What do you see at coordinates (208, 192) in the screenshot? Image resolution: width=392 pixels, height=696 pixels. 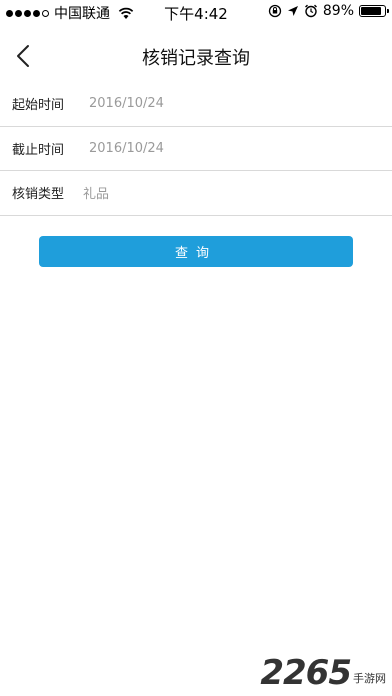 I see `redeem-type-field: 礼品` at bounding box center [208, 192].